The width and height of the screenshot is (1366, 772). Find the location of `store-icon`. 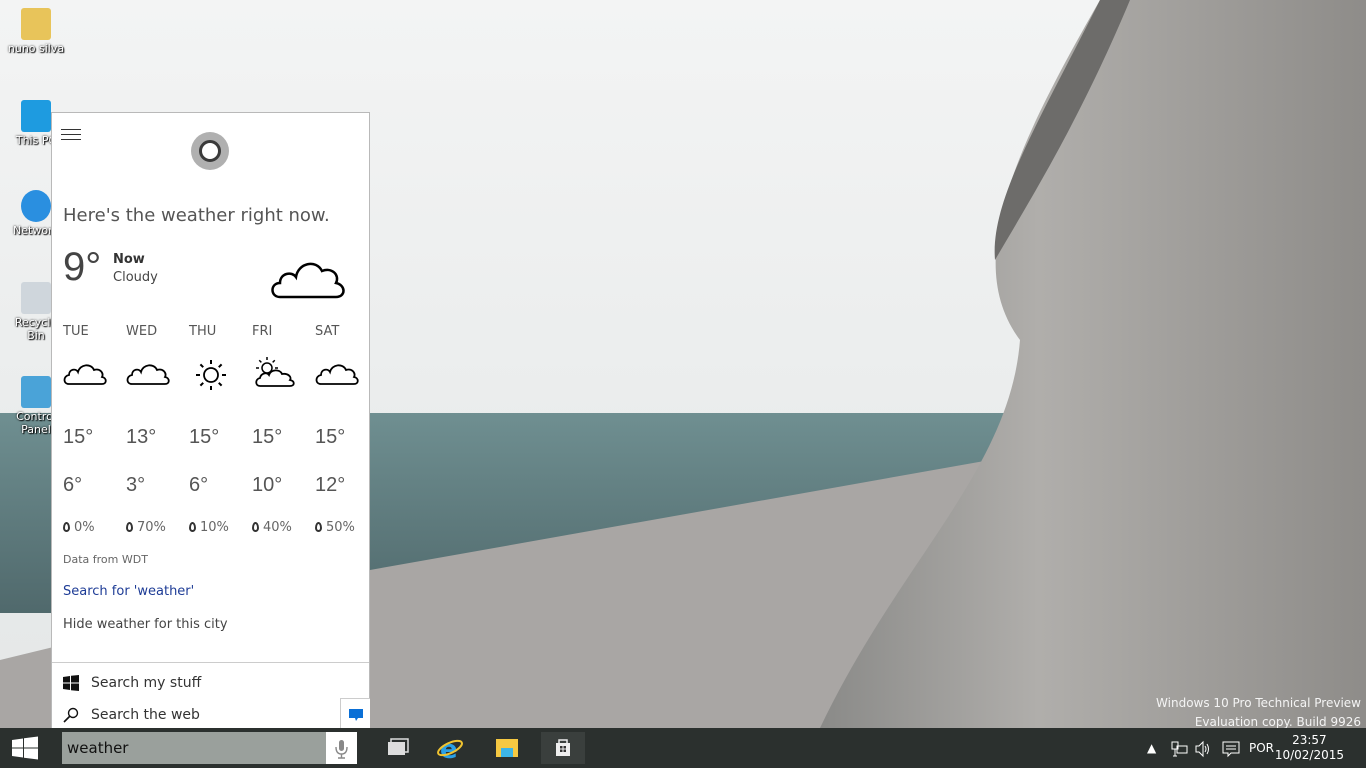

store-icon is located at coordinates (563, 747).